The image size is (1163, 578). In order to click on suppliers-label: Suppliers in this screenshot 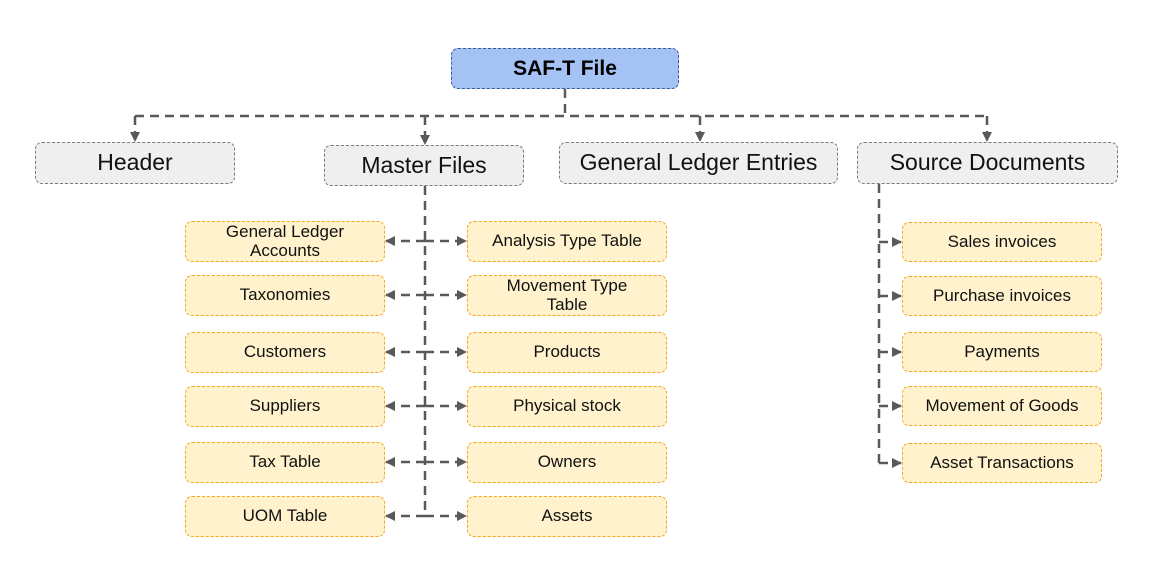, I will do `click(285, 406)`.